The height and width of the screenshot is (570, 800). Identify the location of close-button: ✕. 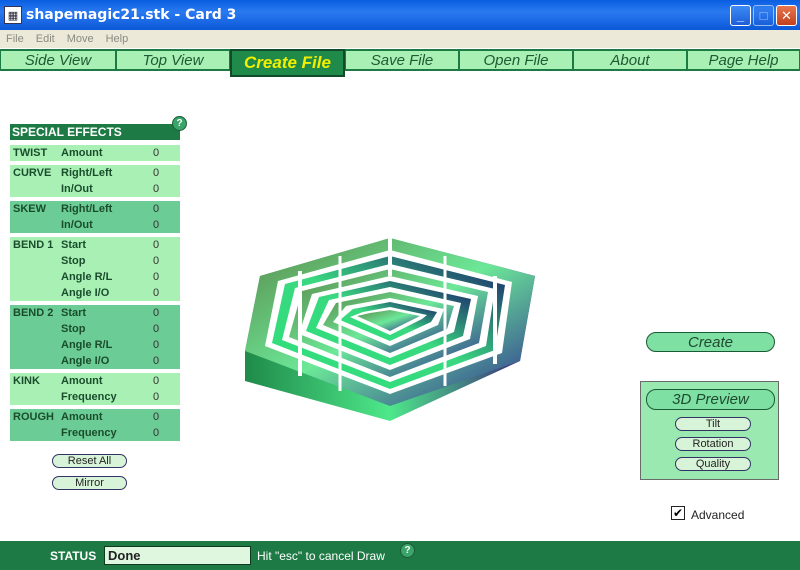
(786, 15).